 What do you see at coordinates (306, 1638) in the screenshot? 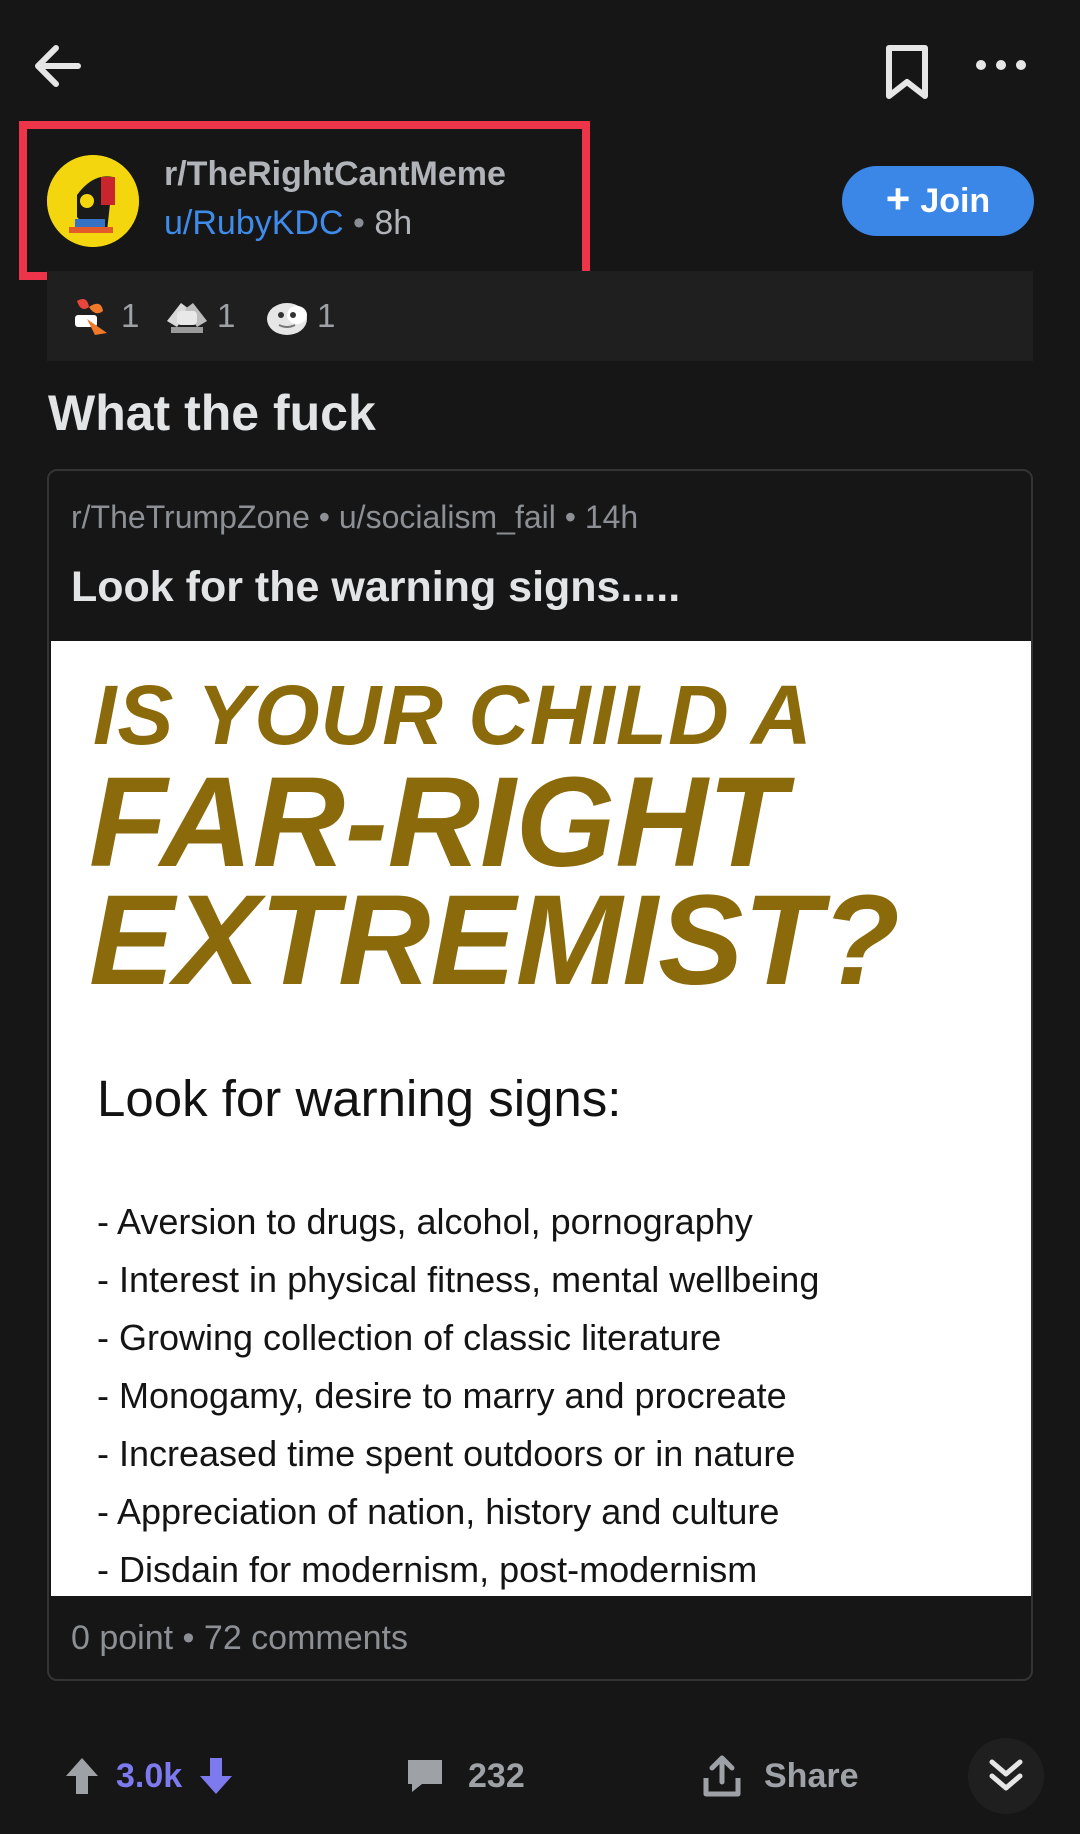
I see `crosspost-comments: 72 comments` at bounding box center [306, 1638].